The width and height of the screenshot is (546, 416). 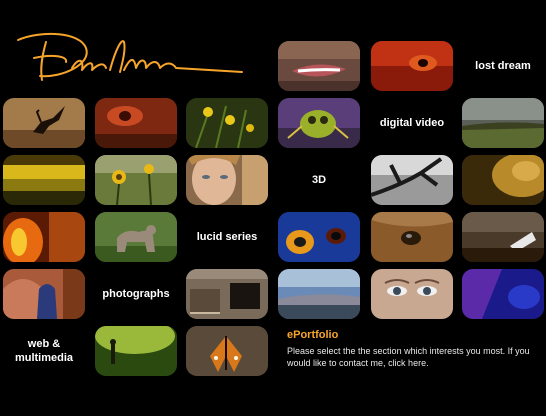 I want to click on eportfolio-title: ePortfolio, so click(x=313, y=335).